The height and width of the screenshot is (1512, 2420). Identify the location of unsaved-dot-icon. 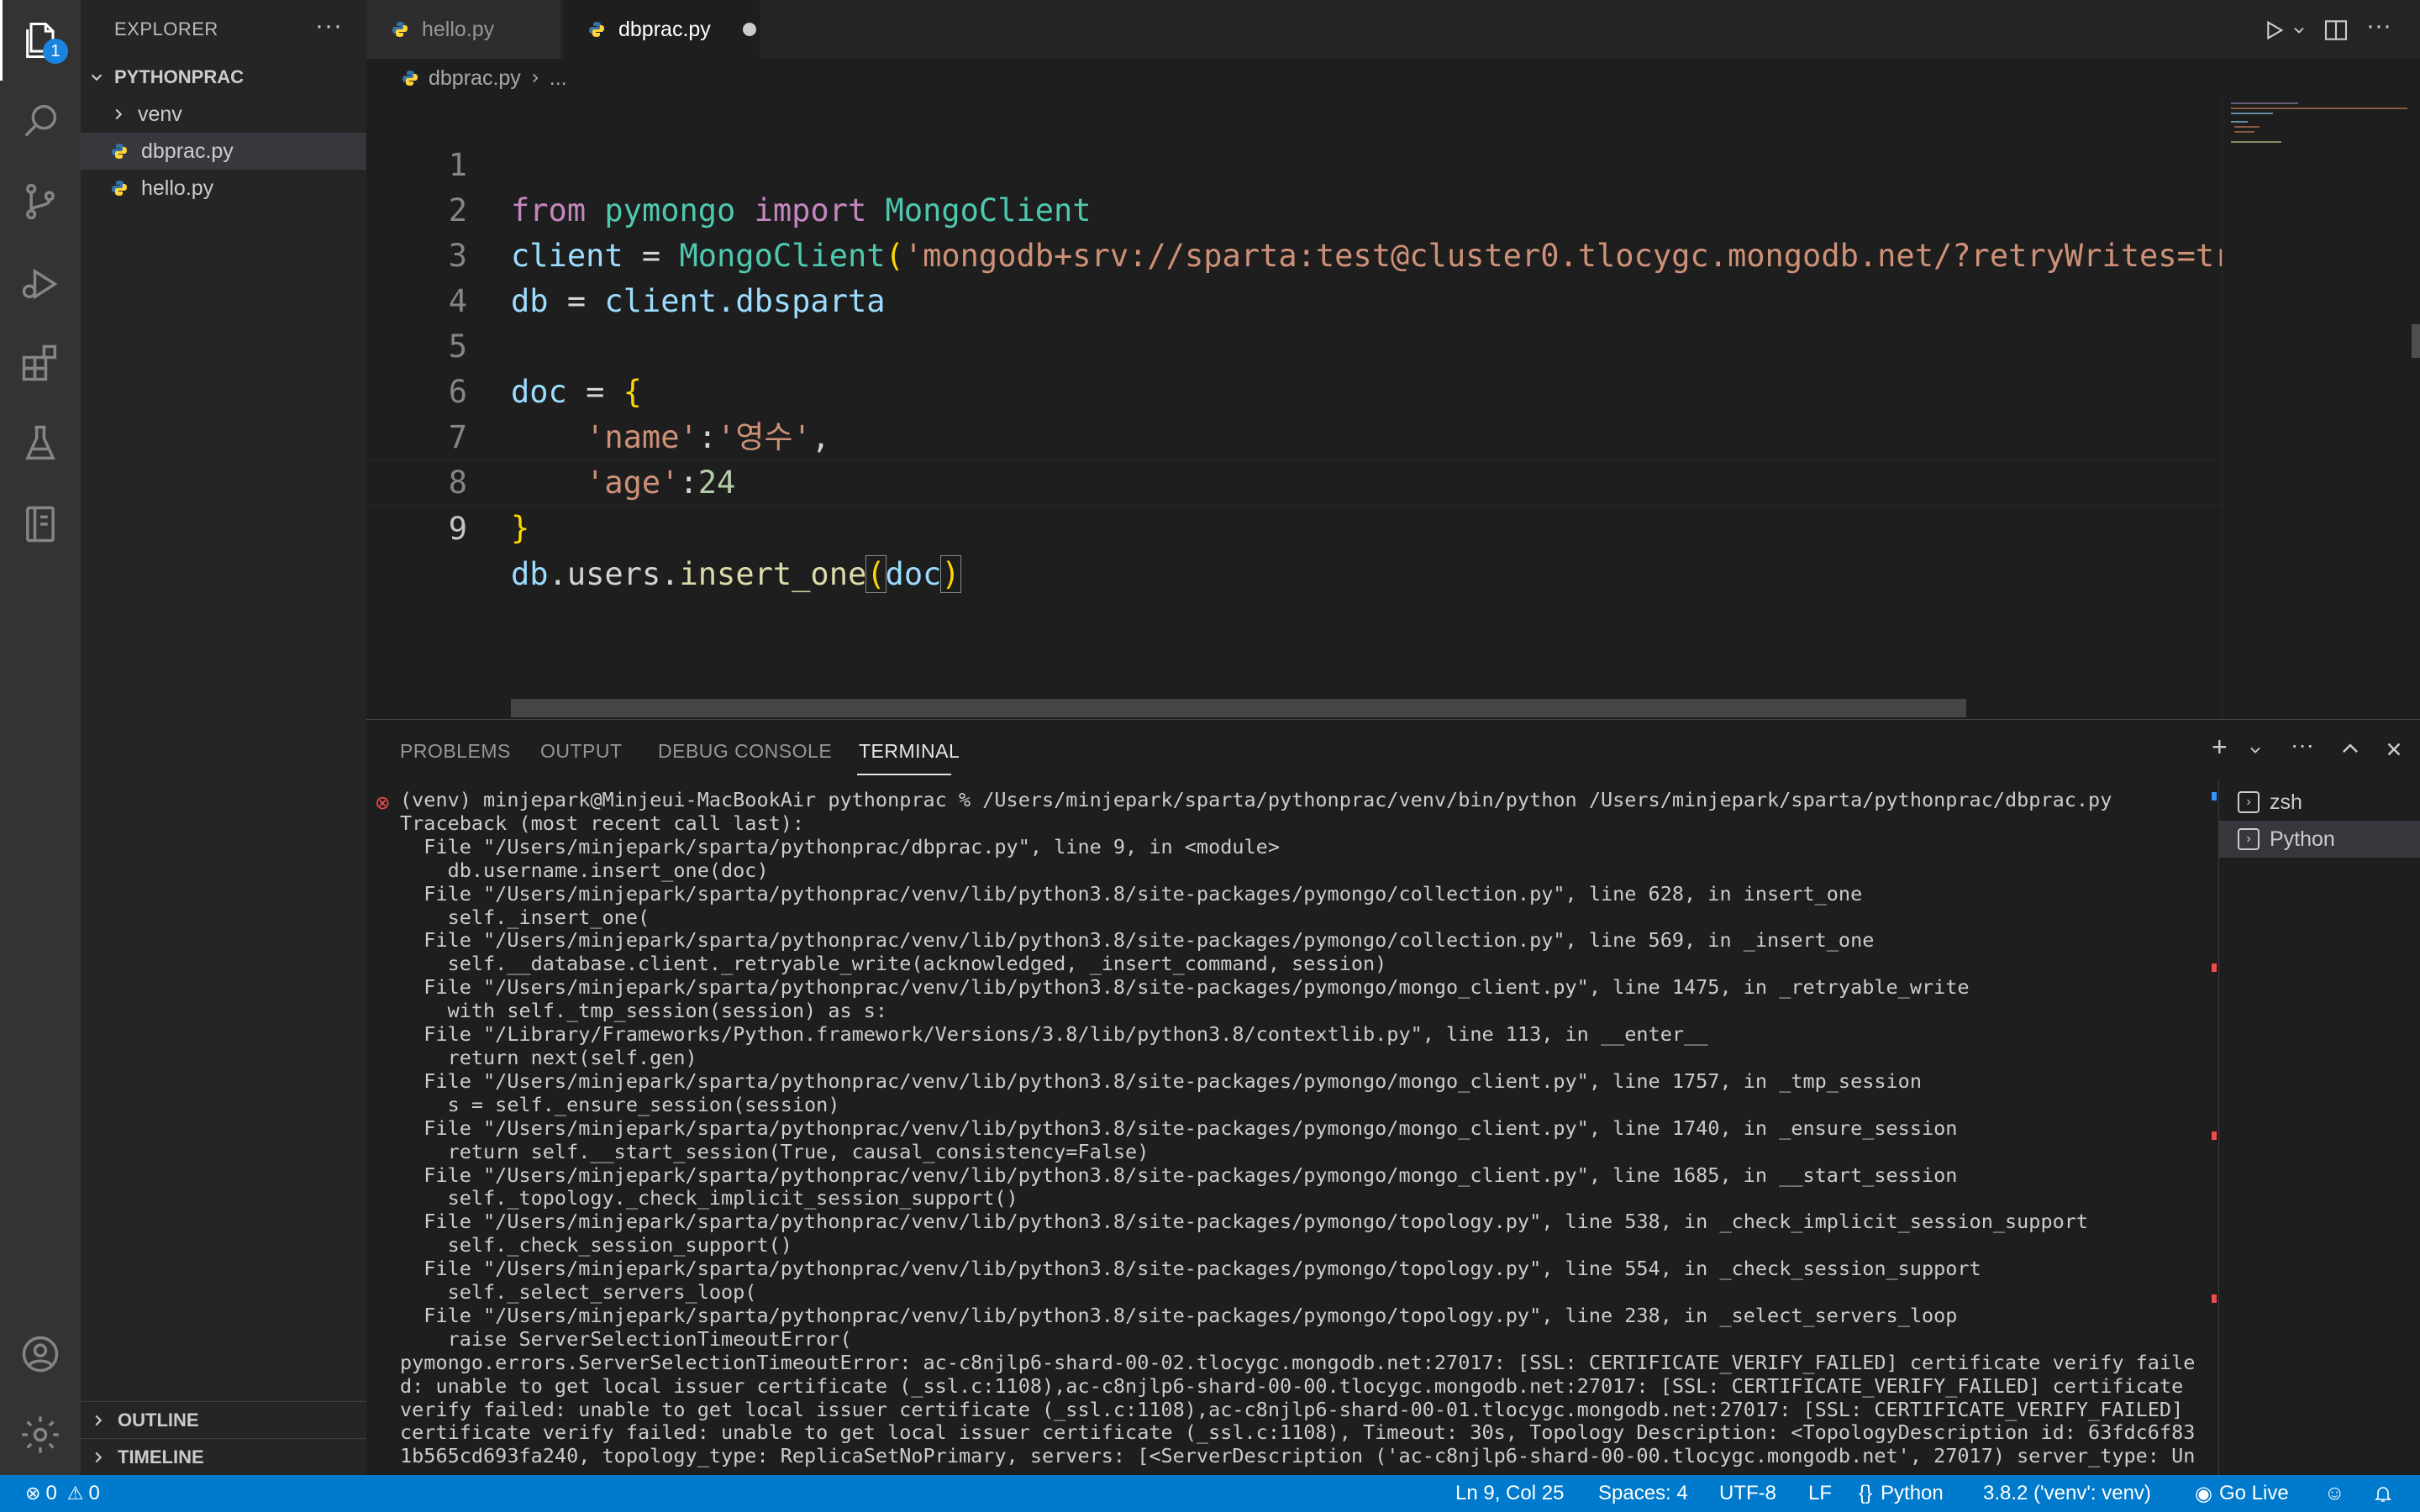
(749, 29).